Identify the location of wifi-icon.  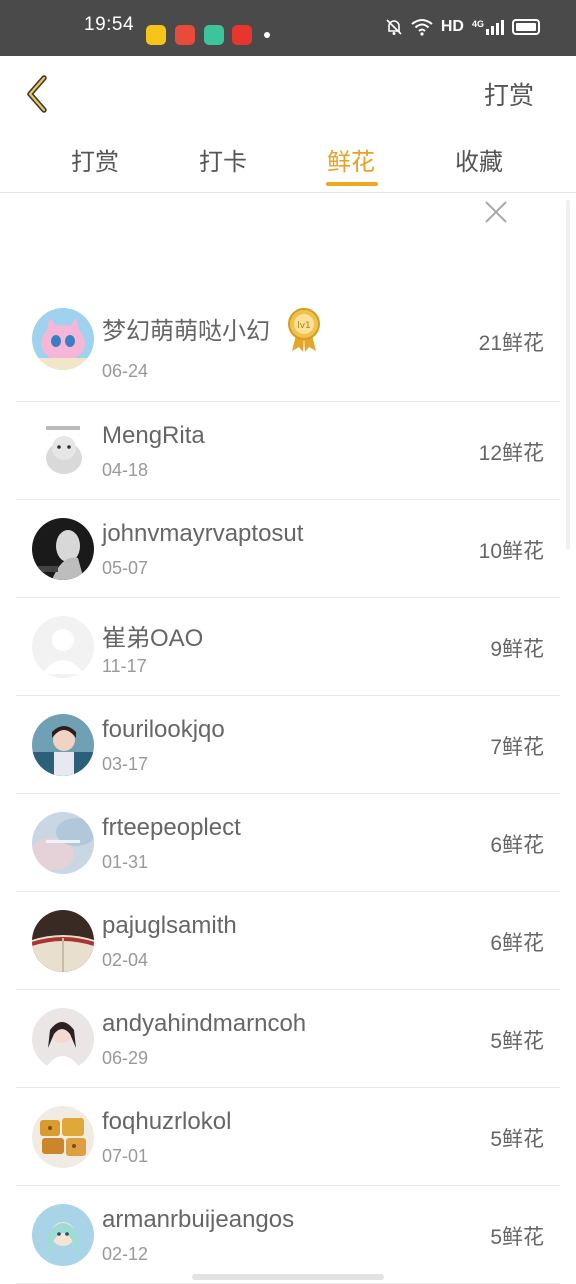
(422, 27).